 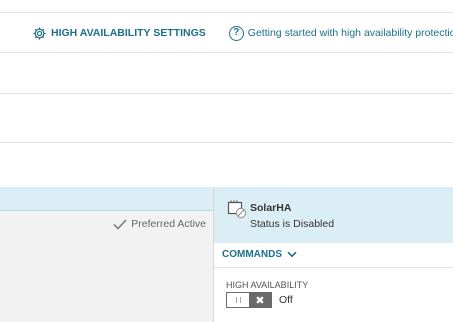 I want to click on pool-panel-header, so click(x=106, y=199).